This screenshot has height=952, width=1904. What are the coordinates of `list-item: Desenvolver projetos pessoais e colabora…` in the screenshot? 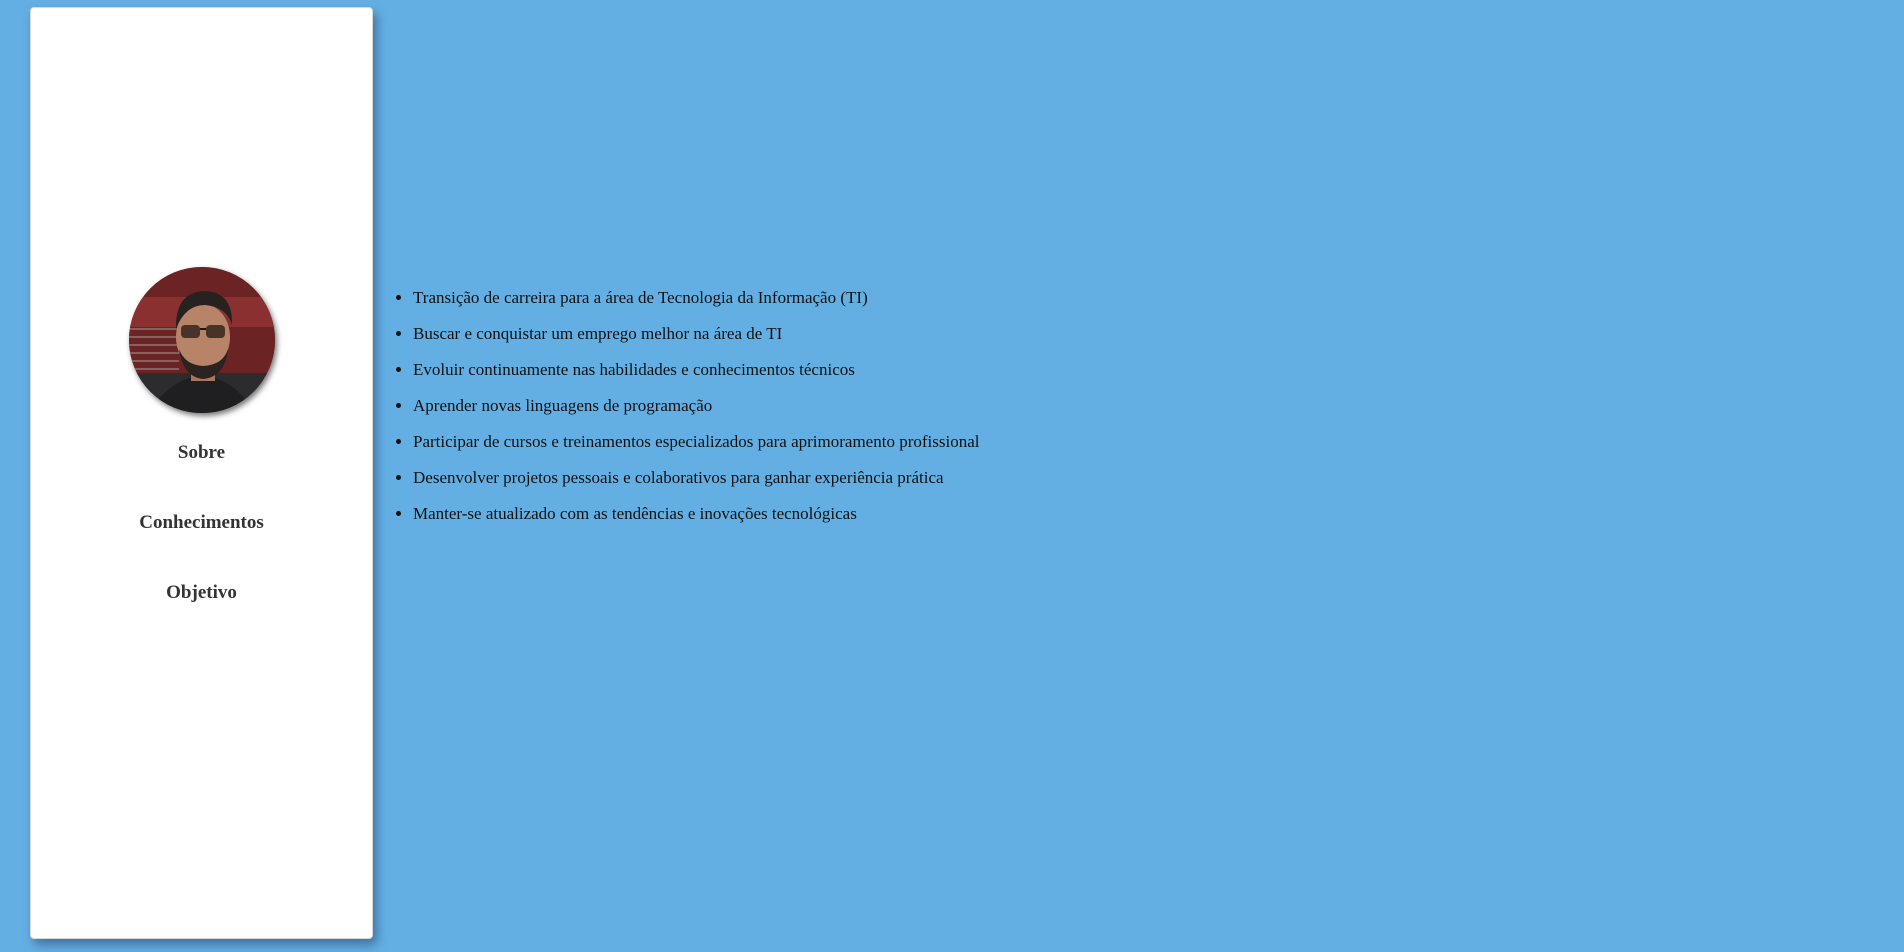 It's located at (1100, 483).